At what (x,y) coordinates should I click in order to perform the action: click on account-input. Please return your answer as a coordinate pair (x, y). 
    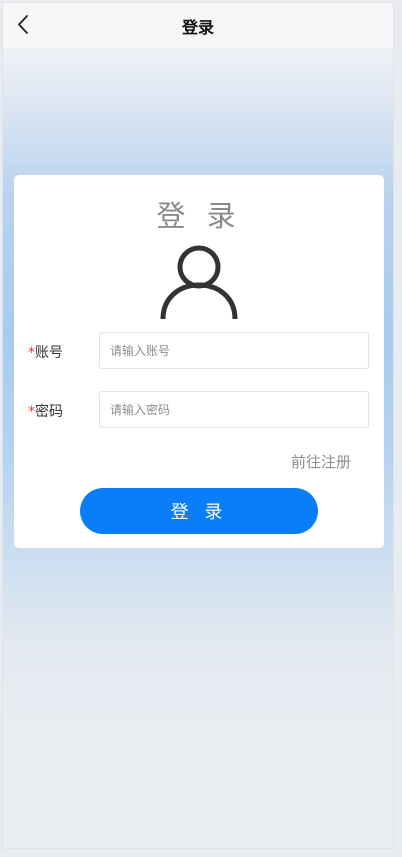
    Looking at the image, I should click on (234, 350).